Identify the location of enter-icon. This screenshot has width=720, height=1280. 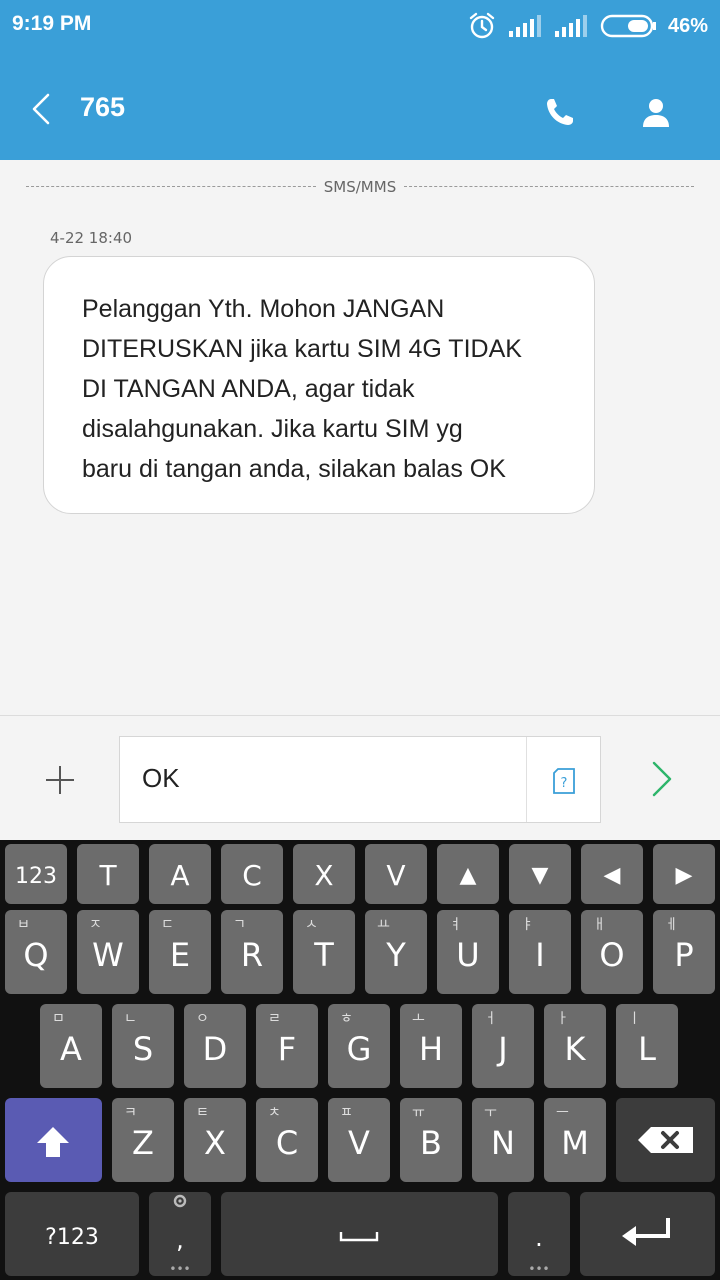
(646, 1232).